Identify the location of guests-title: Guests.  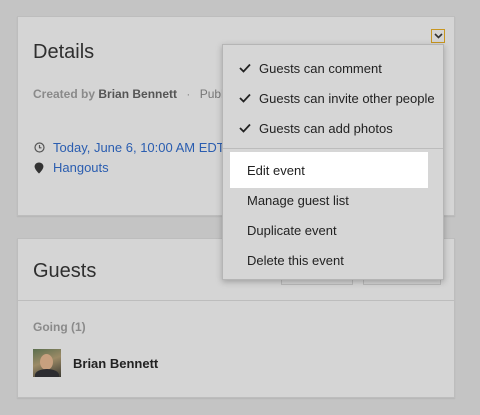
(65, 271).